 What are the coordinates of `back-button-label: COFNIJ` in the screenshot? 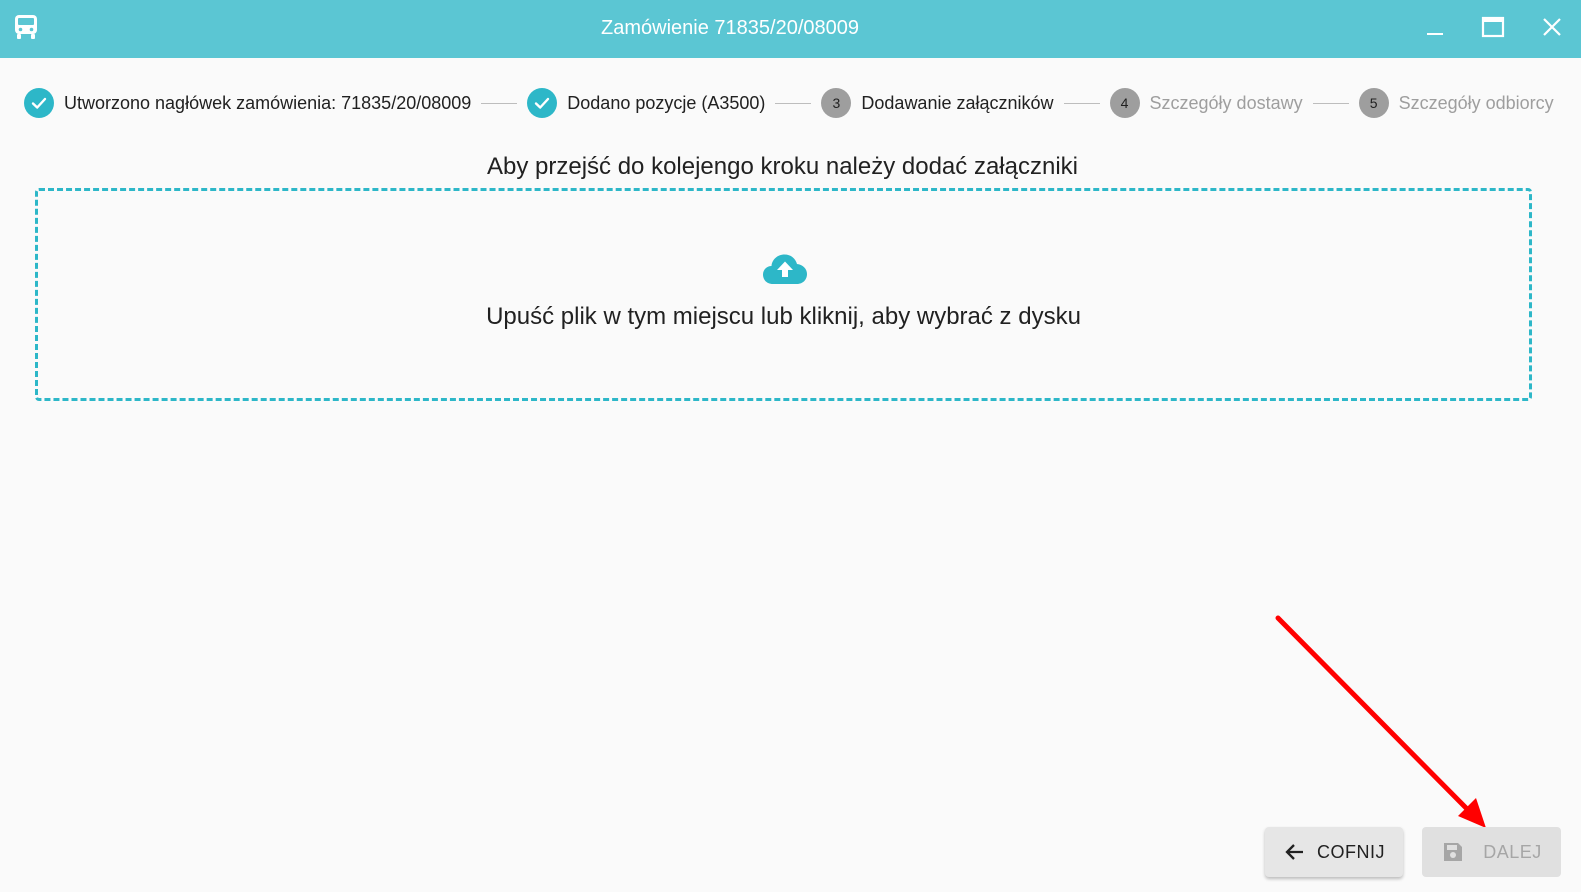 It's located at (1351, 851).